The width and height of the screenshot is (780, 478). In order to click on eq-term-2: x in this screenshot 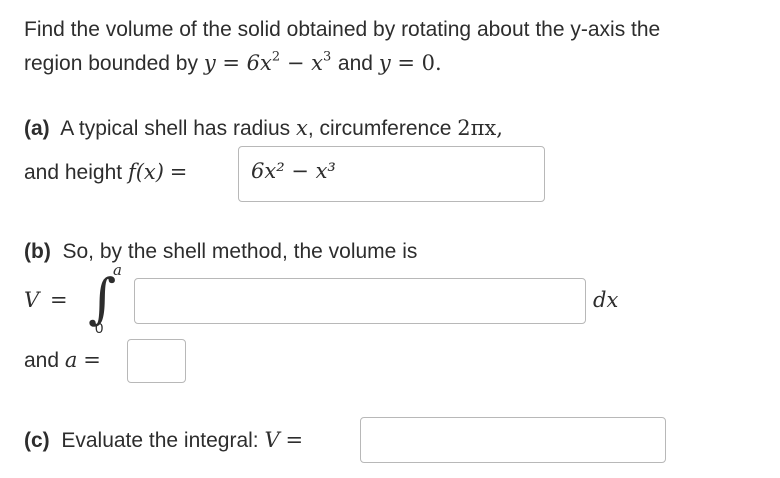, I will do `click(317, 63)`.